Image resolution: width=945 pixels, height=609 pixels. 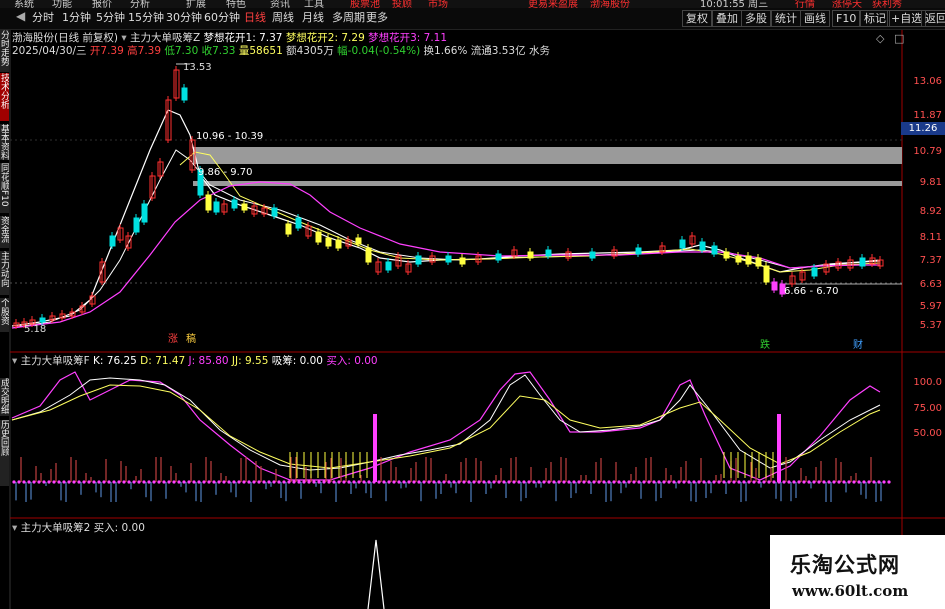 I want to click on ma2-value: 梦想花开2: 7.29, so click(x=325, y=38).